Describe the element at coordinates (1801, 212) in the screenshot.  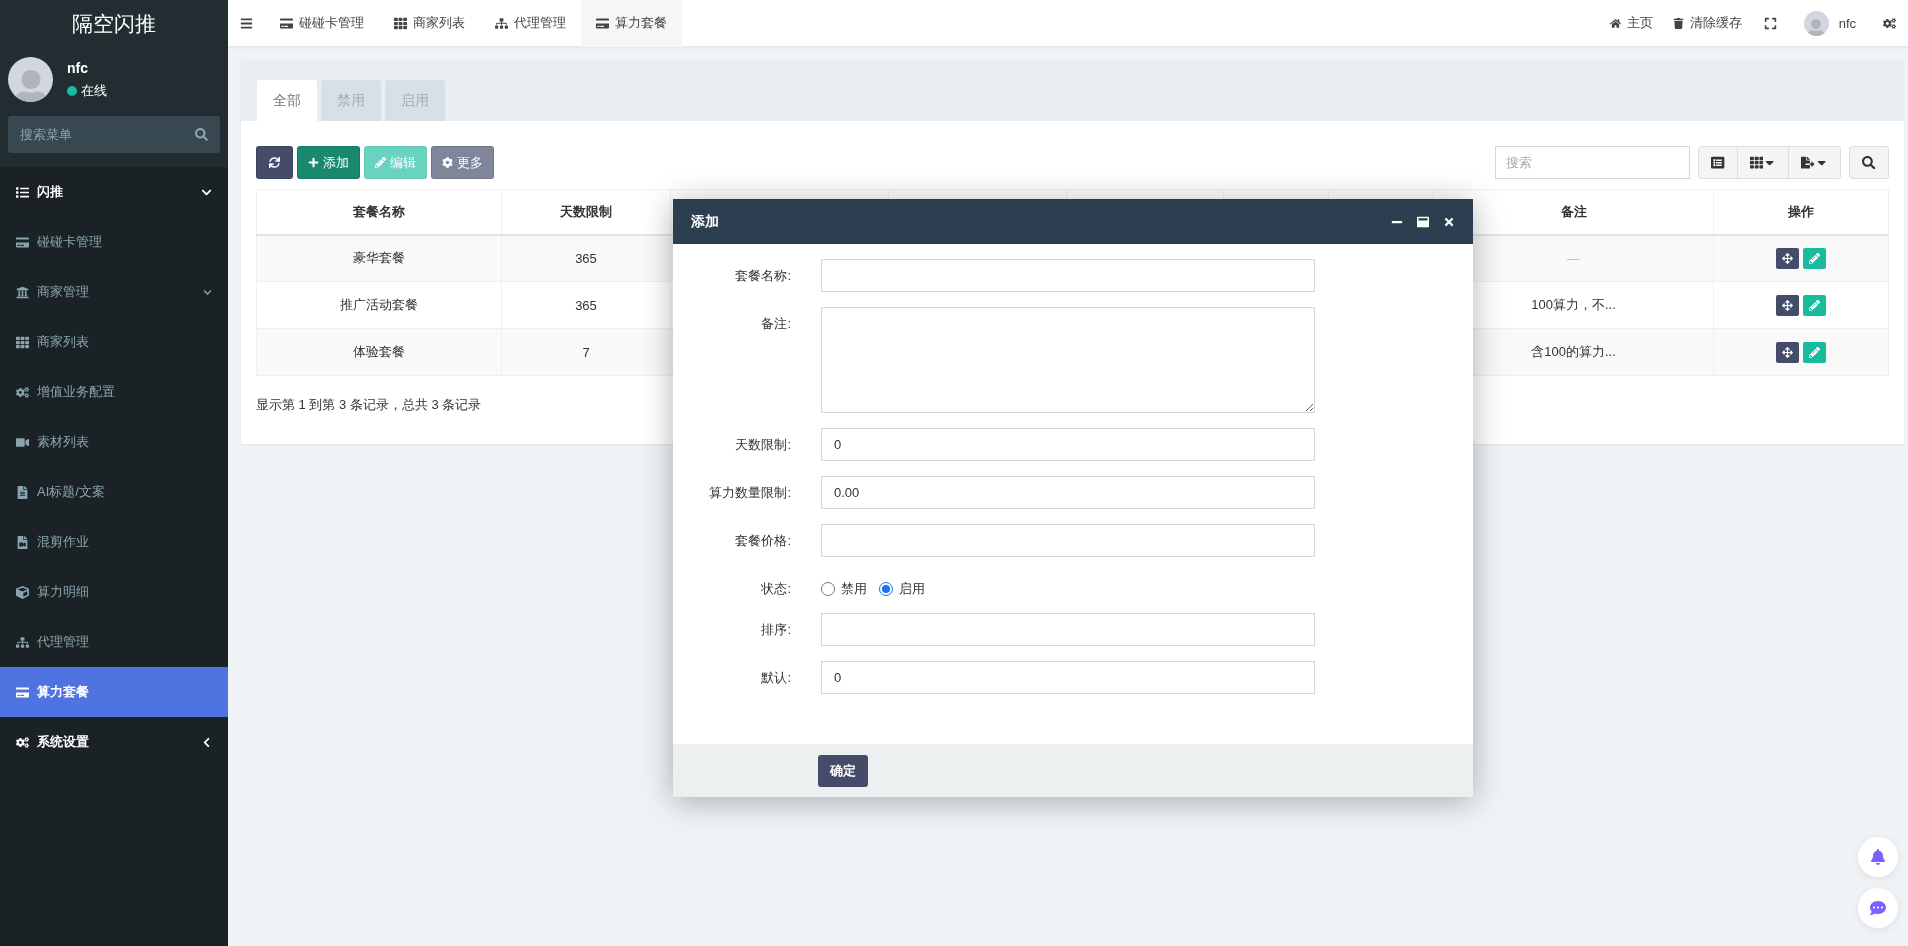
I see `column-header: 操作` at that location.